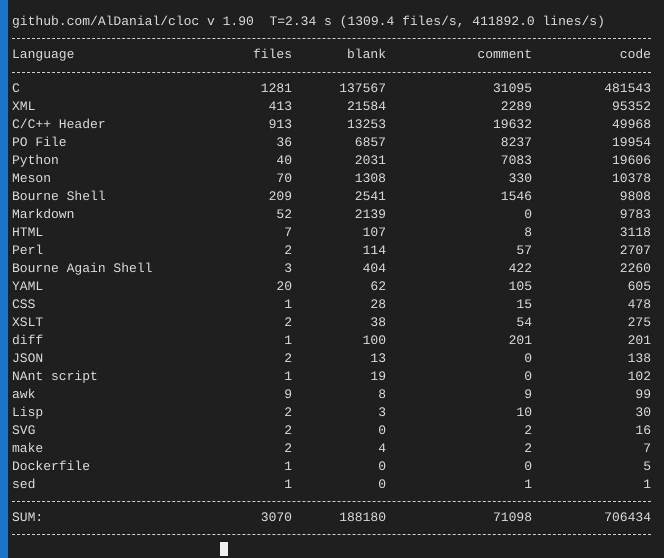  Describe the element at coordinates (524, 251) in the screenshot. I see `table-cell: 57` at that location.